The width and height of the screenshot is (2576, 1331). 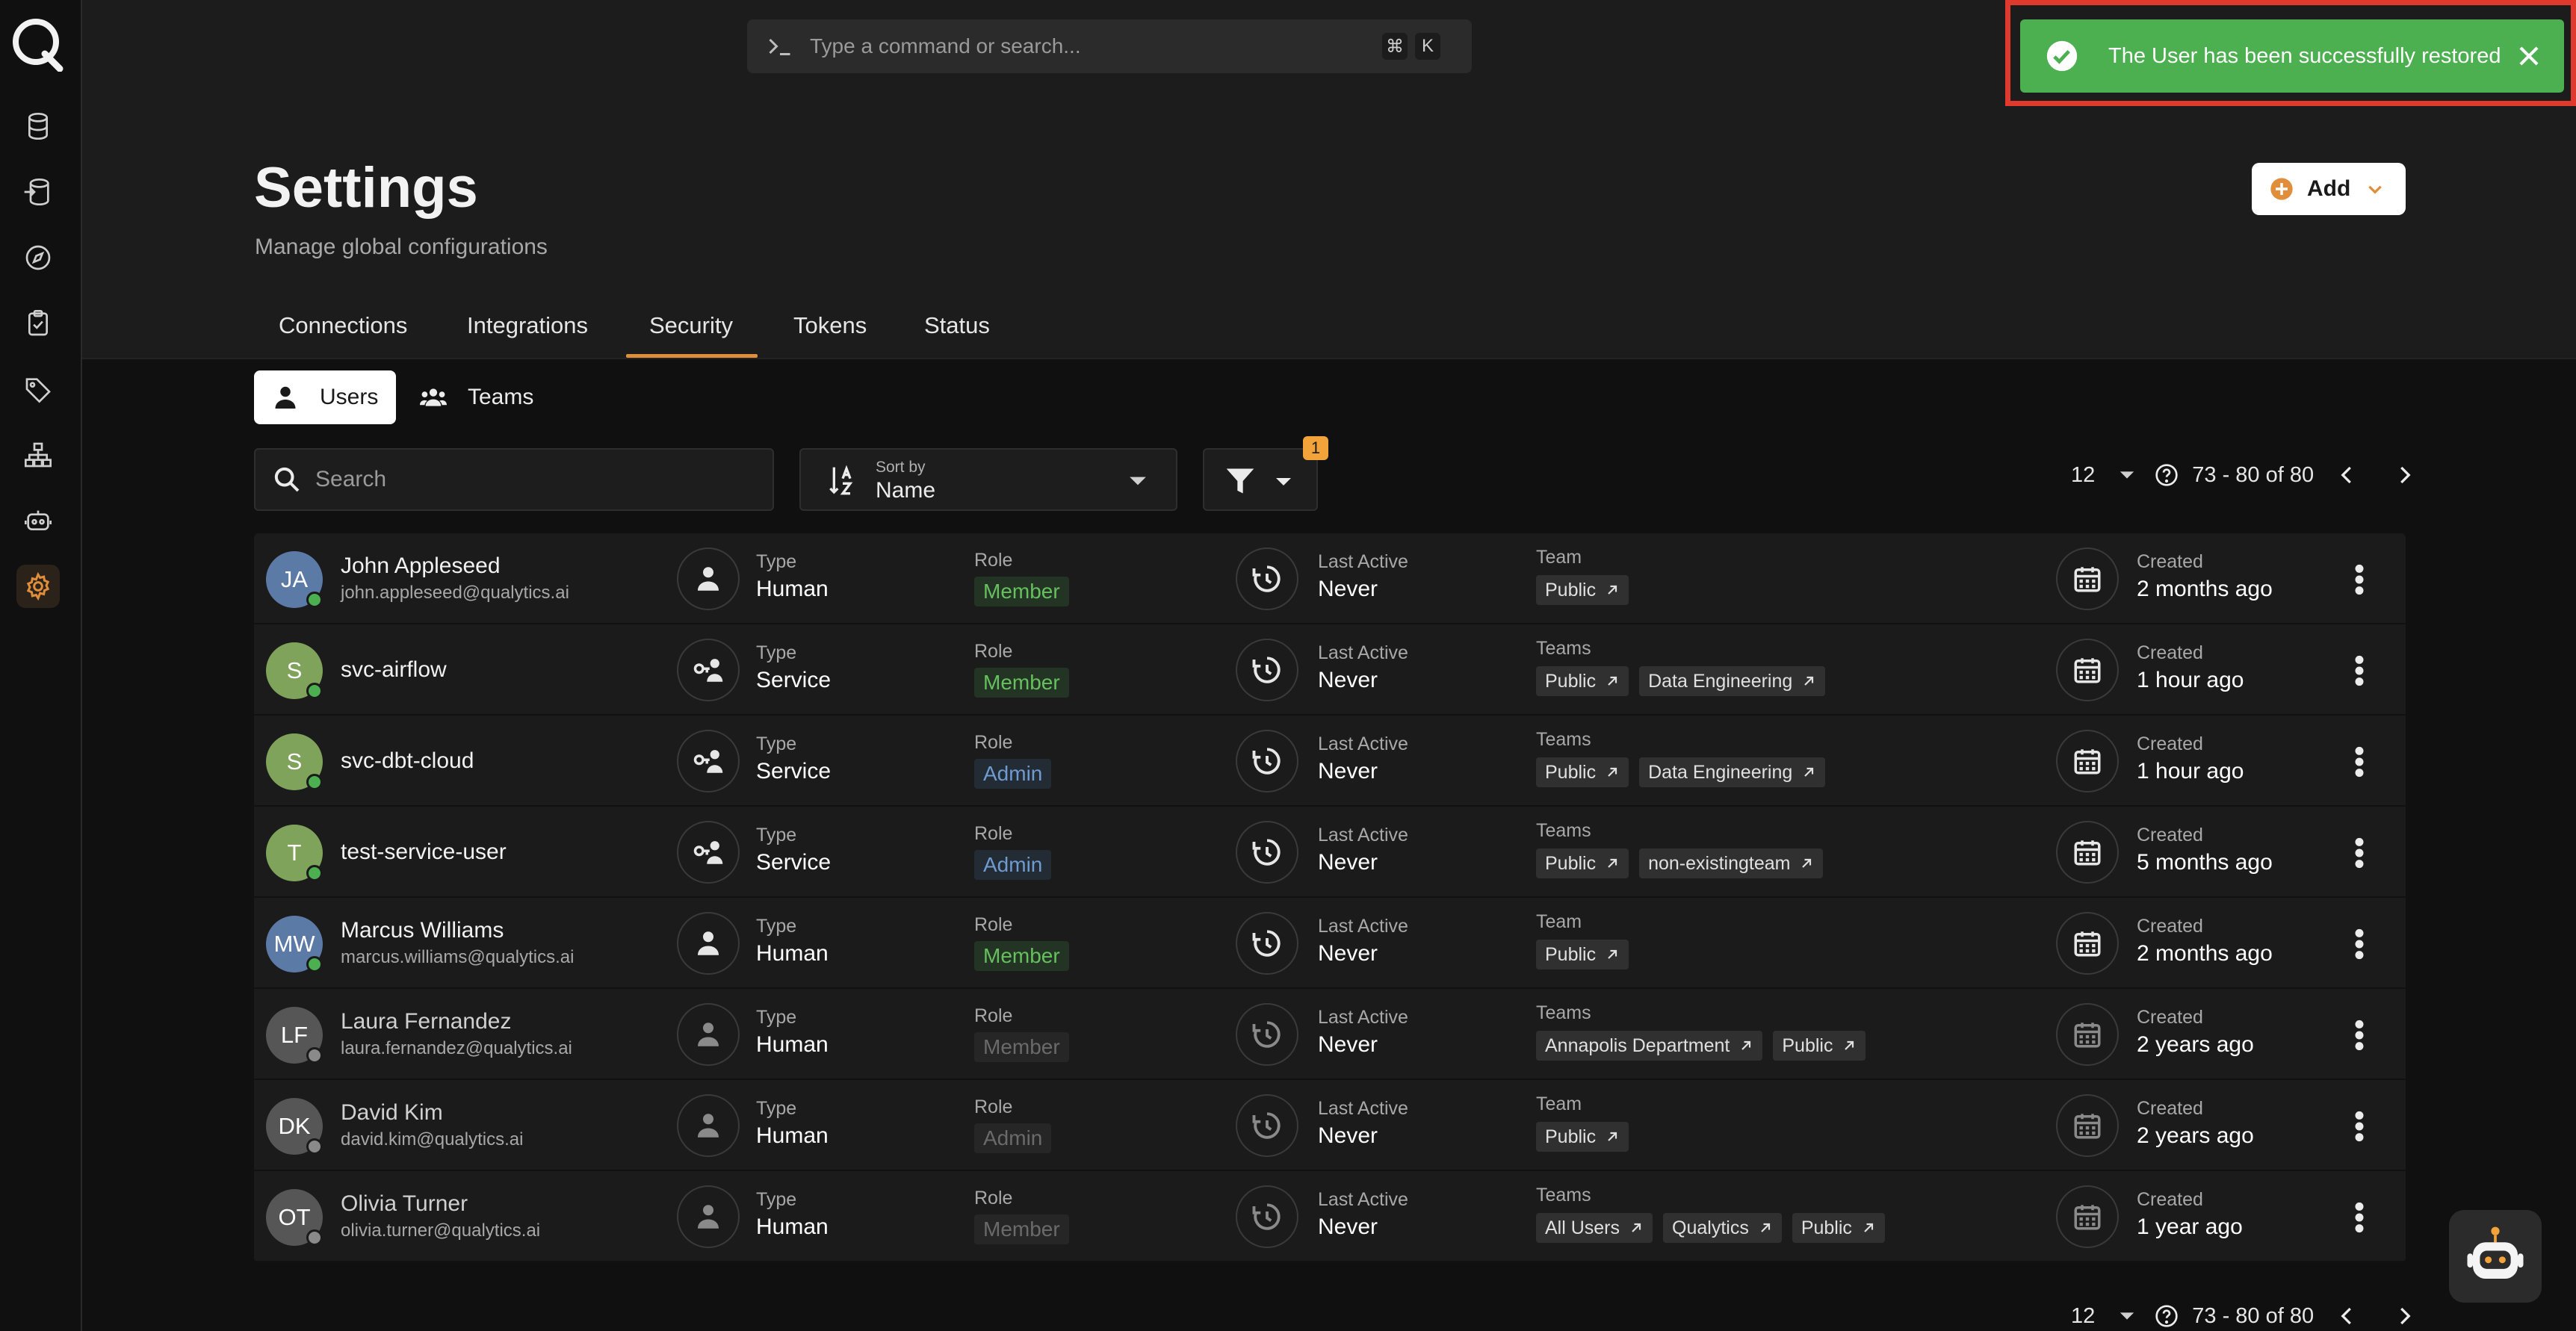 What do you see at coordinates (1109, 46) in the screenshot?
I see `command-search: Type a command or search... ⌘ K` at bounding box center [1109, 46].